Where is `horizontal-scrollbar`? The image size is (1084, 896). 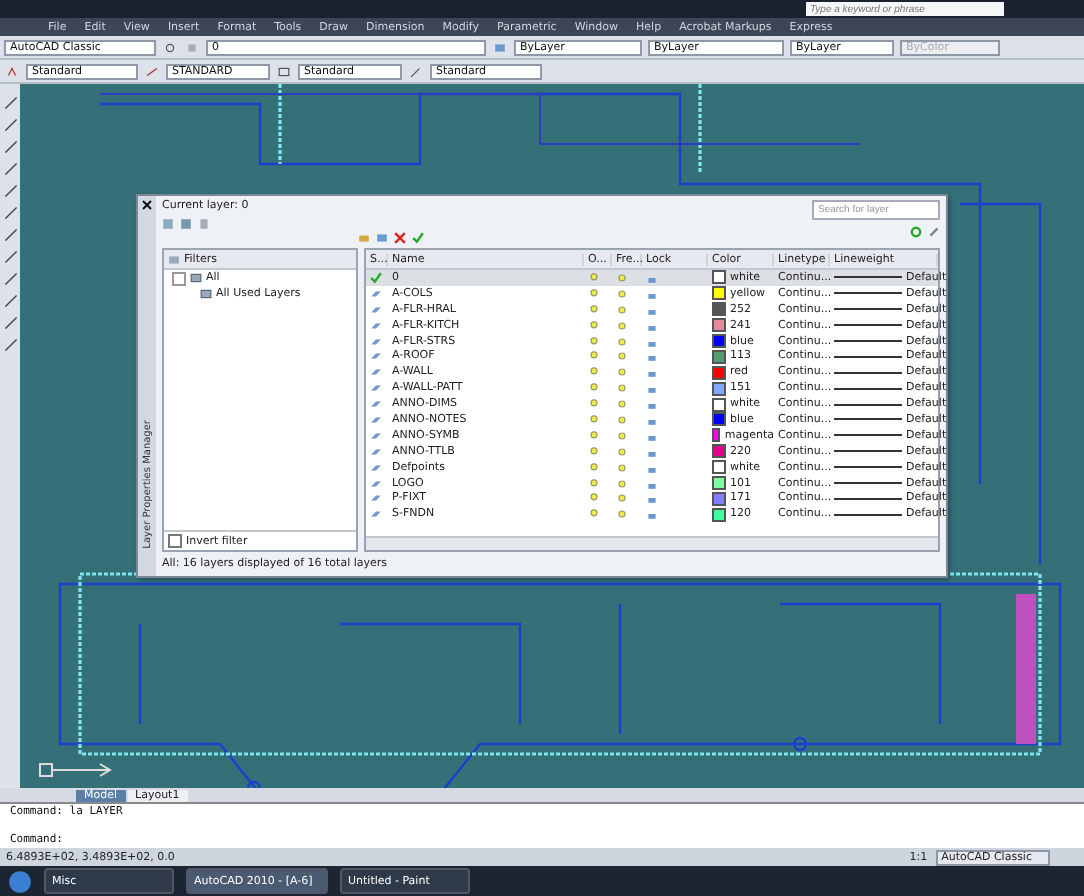
horizontal-scrollbar is located at coordinates (652, 543).